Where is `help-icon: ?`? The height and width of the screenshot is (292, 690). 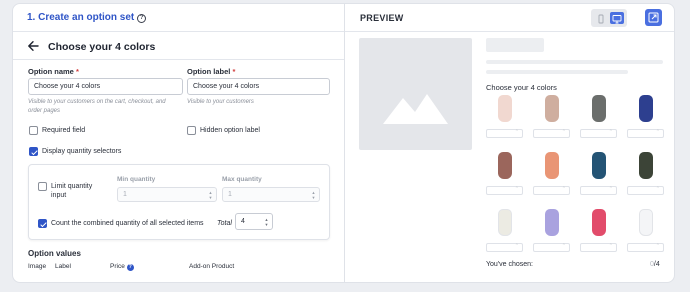 help-icon: ? is located at coordinates (142, 18).